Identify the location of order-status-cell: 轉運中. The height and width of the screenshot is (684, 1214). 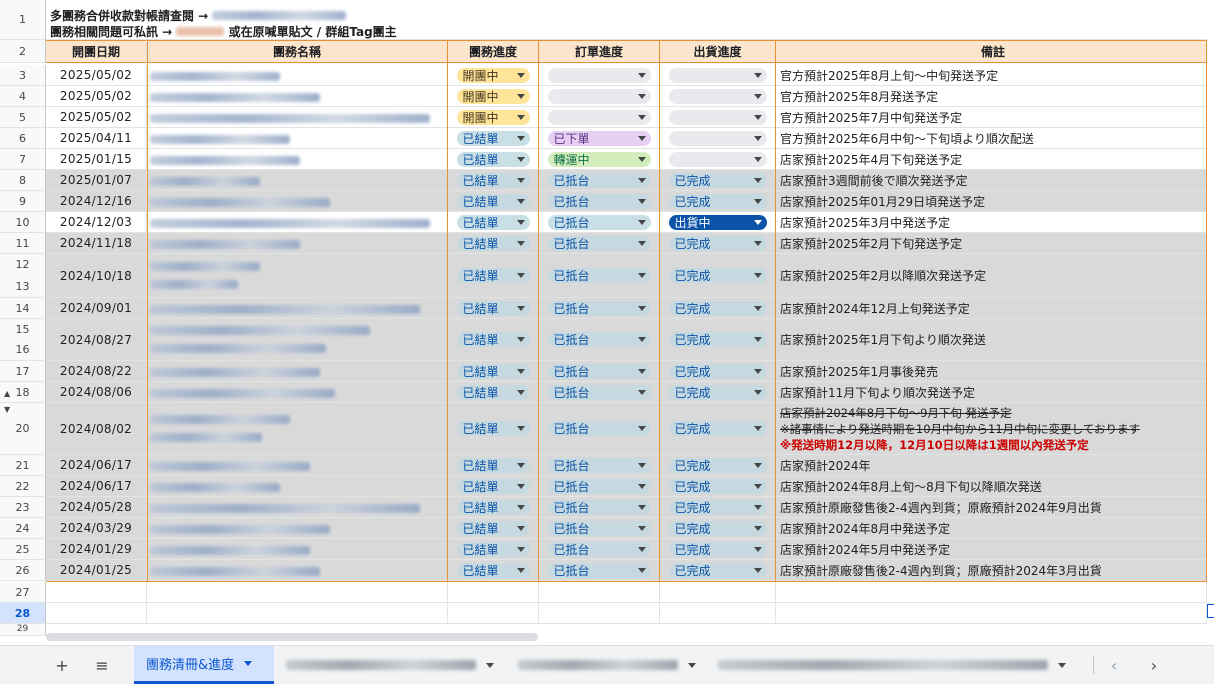
(599, 159).